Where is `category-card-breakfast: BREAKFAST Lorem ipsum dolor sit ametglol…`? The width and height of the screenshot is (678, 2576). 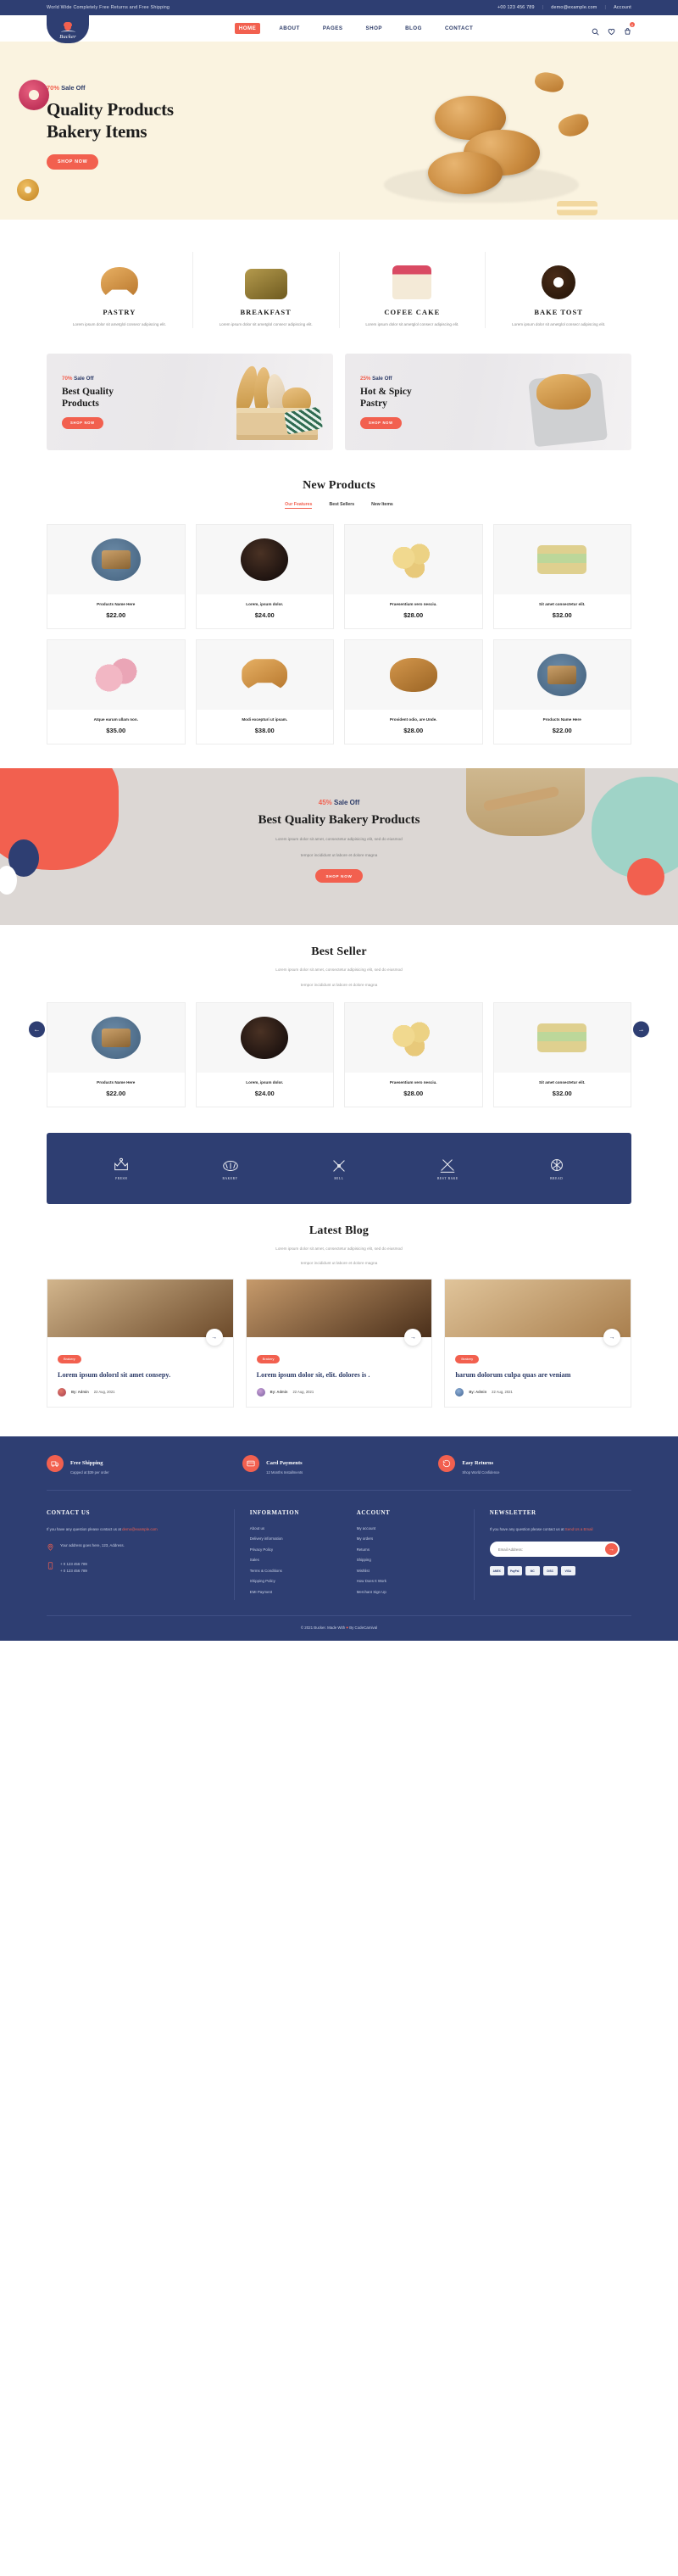 category-card-breakfast: BREAKFAST Lorem ipsum dolor sit ametglol… is located at coordinates (266, 290).